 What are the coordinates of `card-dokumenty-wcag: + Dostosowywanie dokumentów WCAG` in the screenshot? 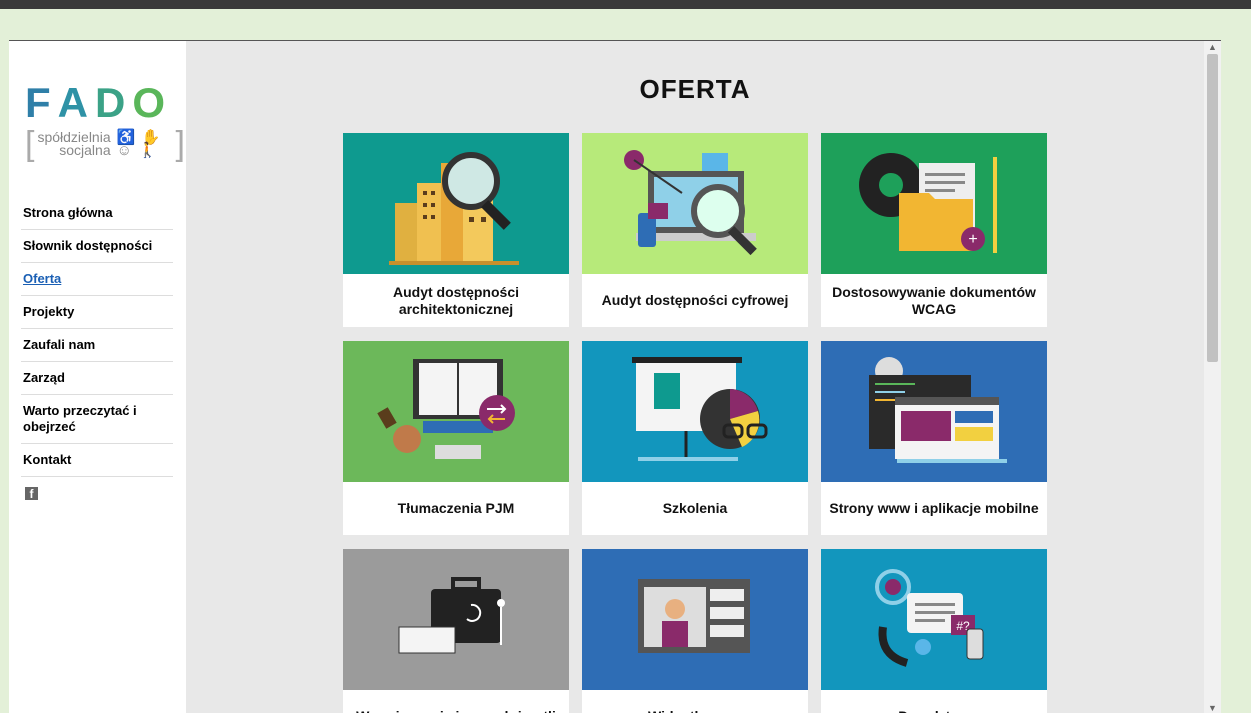 It's located at (934, 230).